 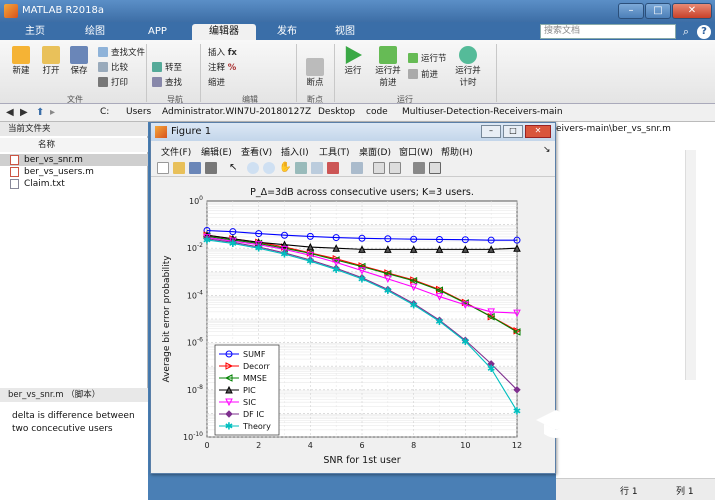 I want to click on group-separator, so click(x=334, y=73).